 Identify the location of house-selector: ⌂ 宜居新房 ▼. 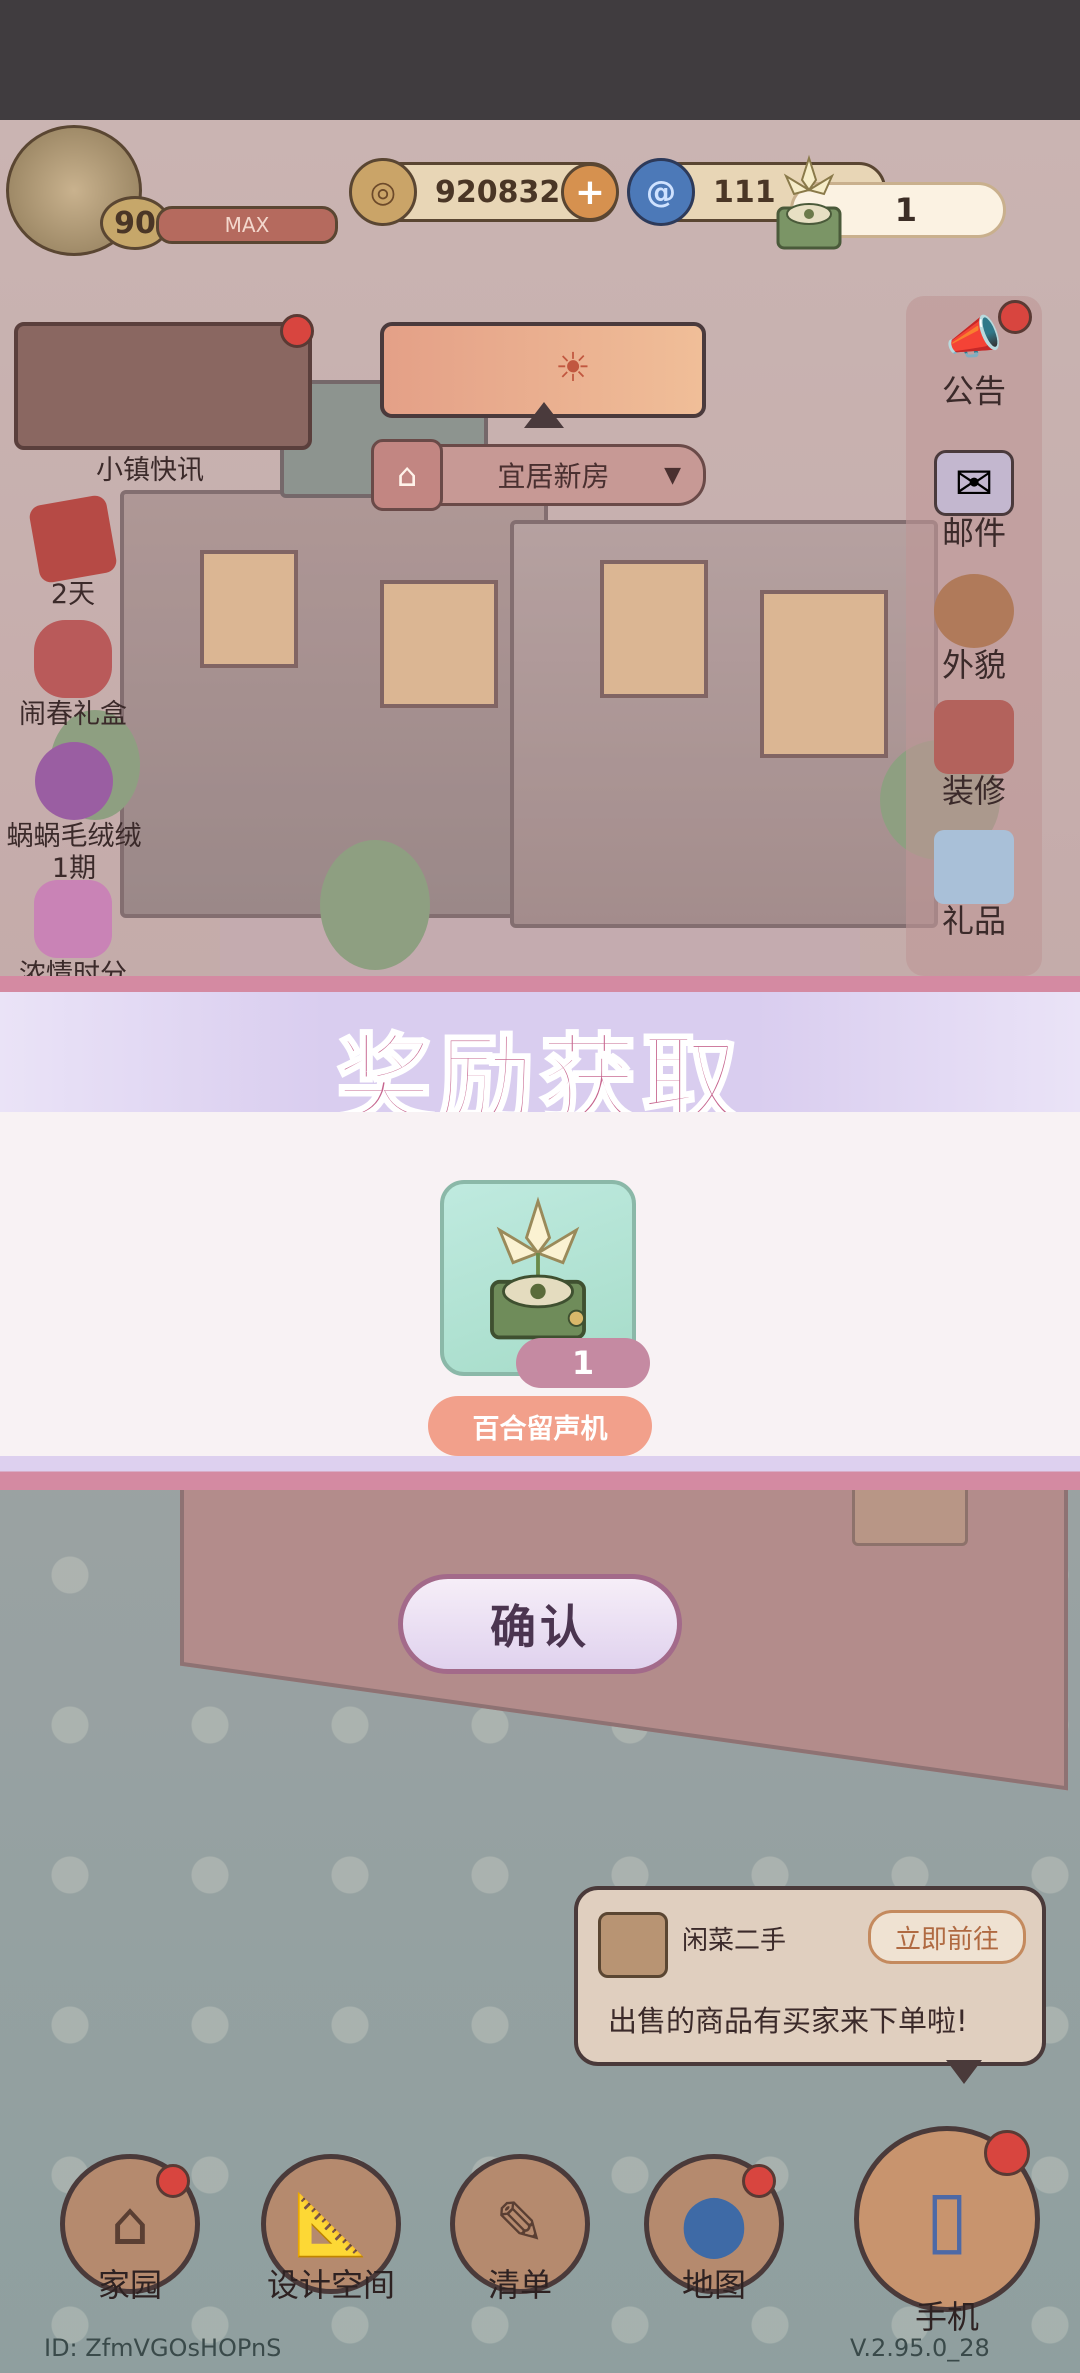
(538, 475).